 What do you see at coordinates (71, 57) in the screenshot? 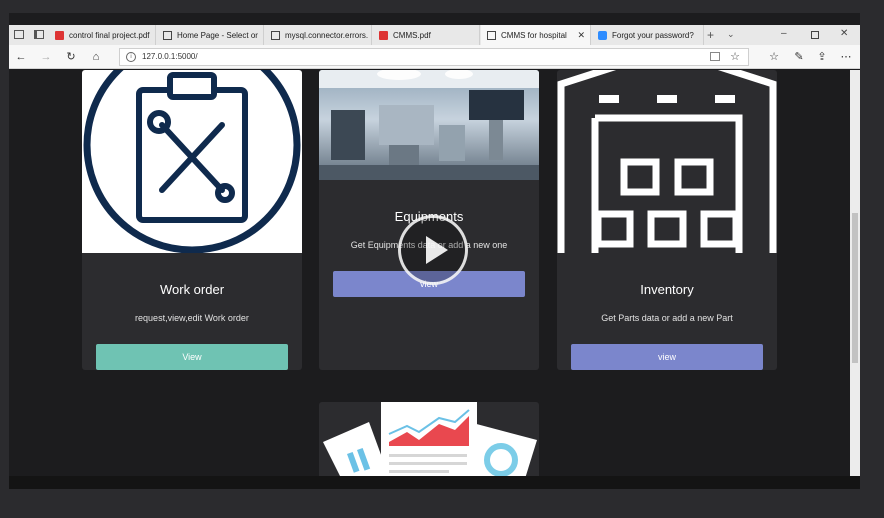
I see `refresh-icon: ↻` at bounding box center [71, 57].